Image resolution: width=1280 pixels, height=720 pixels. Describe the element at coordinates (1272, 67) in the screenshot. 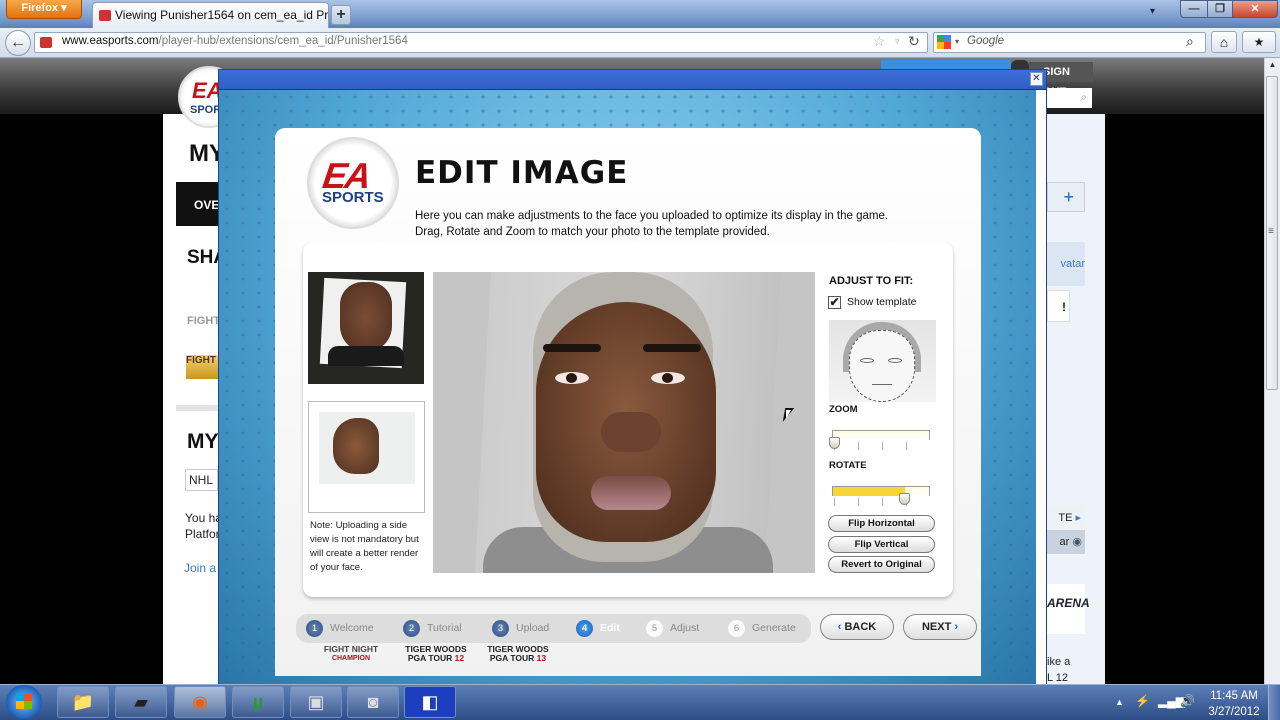

I see `scroll-up-arrow-icon: ▲` at that location.